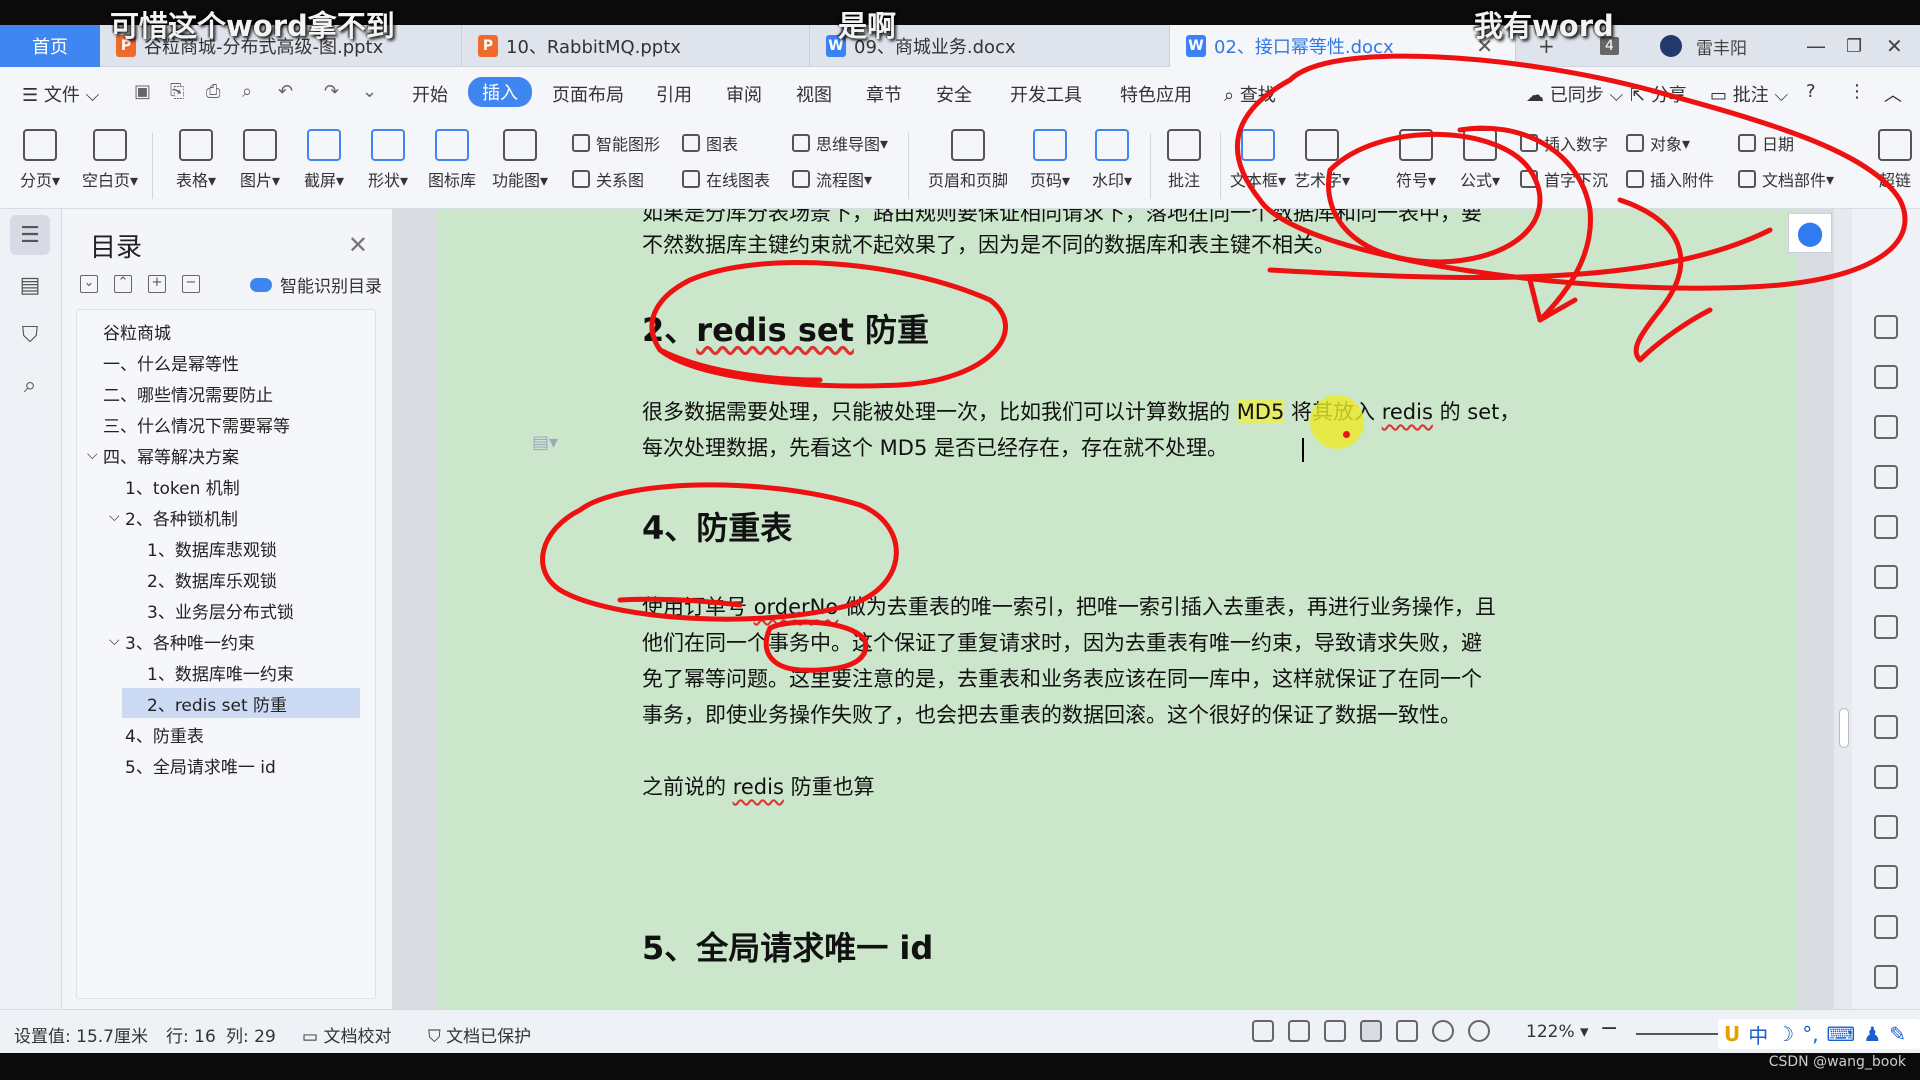 Image resolution: width=1920 pixels, height=1080 pixels. Describe the element at coordinates (260, 159) in the screenshot. I see `picture-button: 图片▾` at that location.